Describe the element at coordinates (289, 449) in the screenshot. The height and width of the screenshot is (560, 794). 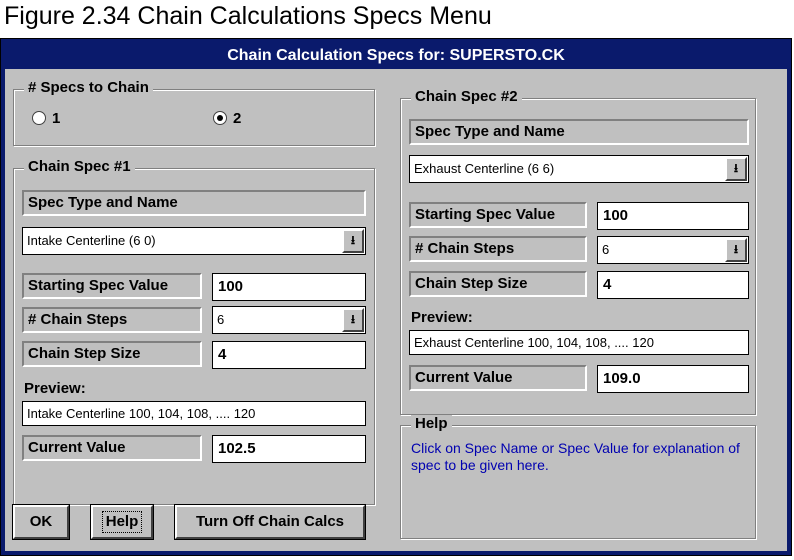
I see `current-value-box: 102.5` at that location.